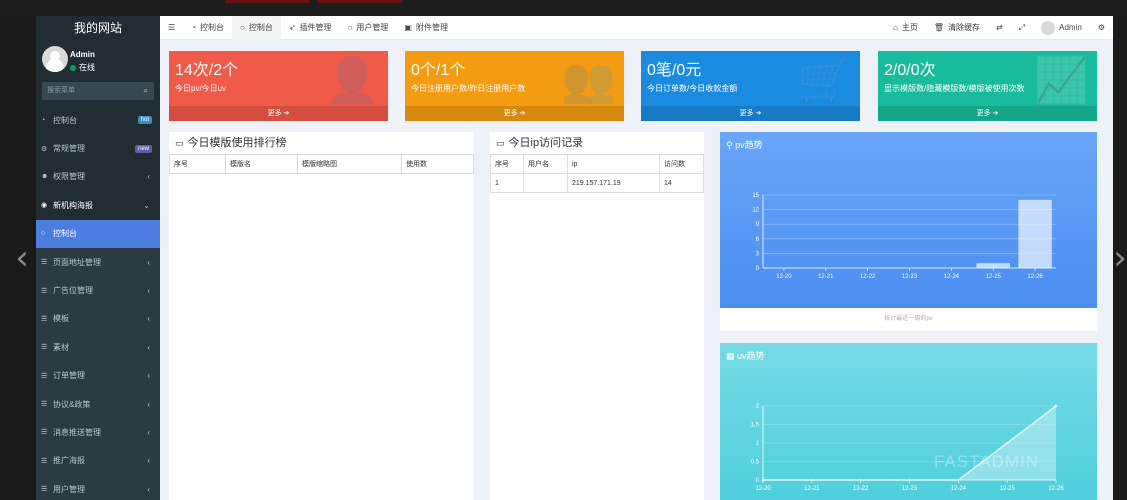 Image resolution: width=1127 pixels, height=500 pixels. Describe the element at coordinates (61, 319) in the screenshot. I see `sidebar-item-label: 模板` at that location.